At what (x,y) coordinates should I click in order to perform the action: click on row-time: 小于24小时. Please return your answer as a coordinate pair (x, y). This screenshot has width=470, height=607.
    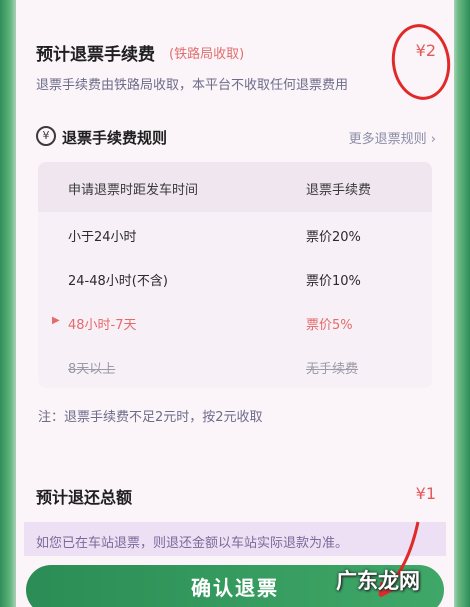
    Looking at the image, I should click on (102, 237).